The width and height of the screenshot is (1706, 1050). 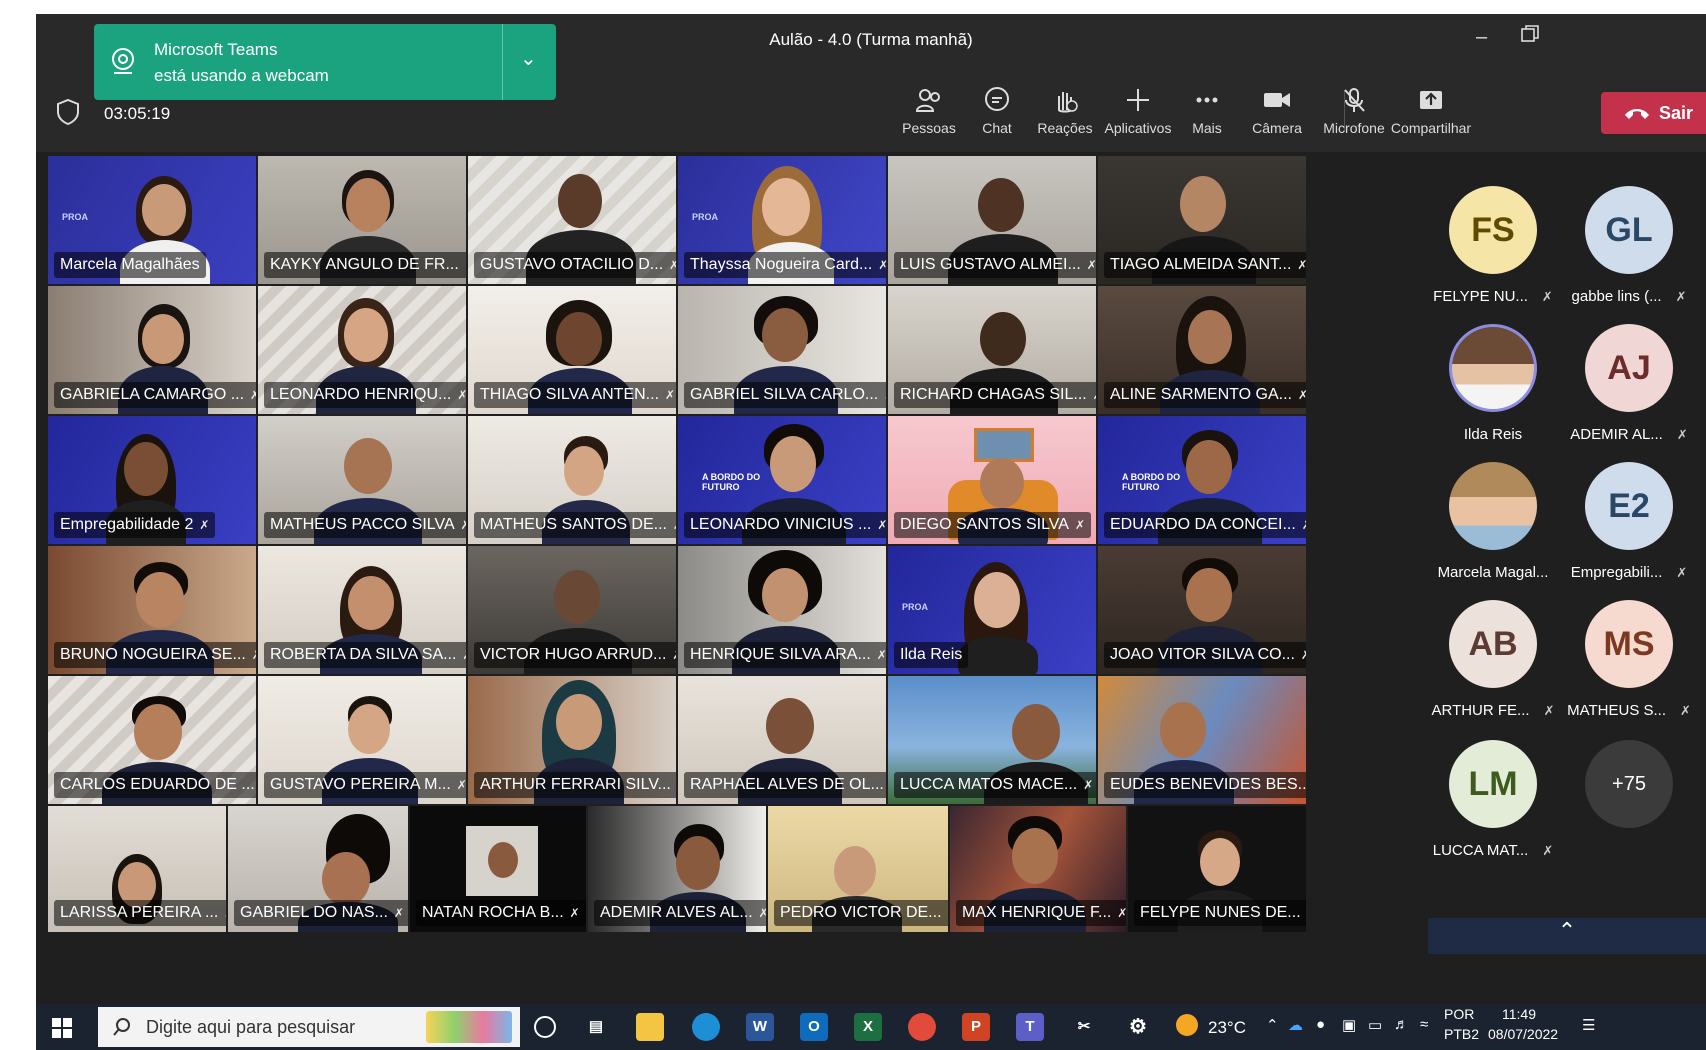 What do you see at coordinates (572, 480) in the screenshot?
I see `participant-tile: MATHEUS SANTOS DE...✗` at bounding box center [572, 480].